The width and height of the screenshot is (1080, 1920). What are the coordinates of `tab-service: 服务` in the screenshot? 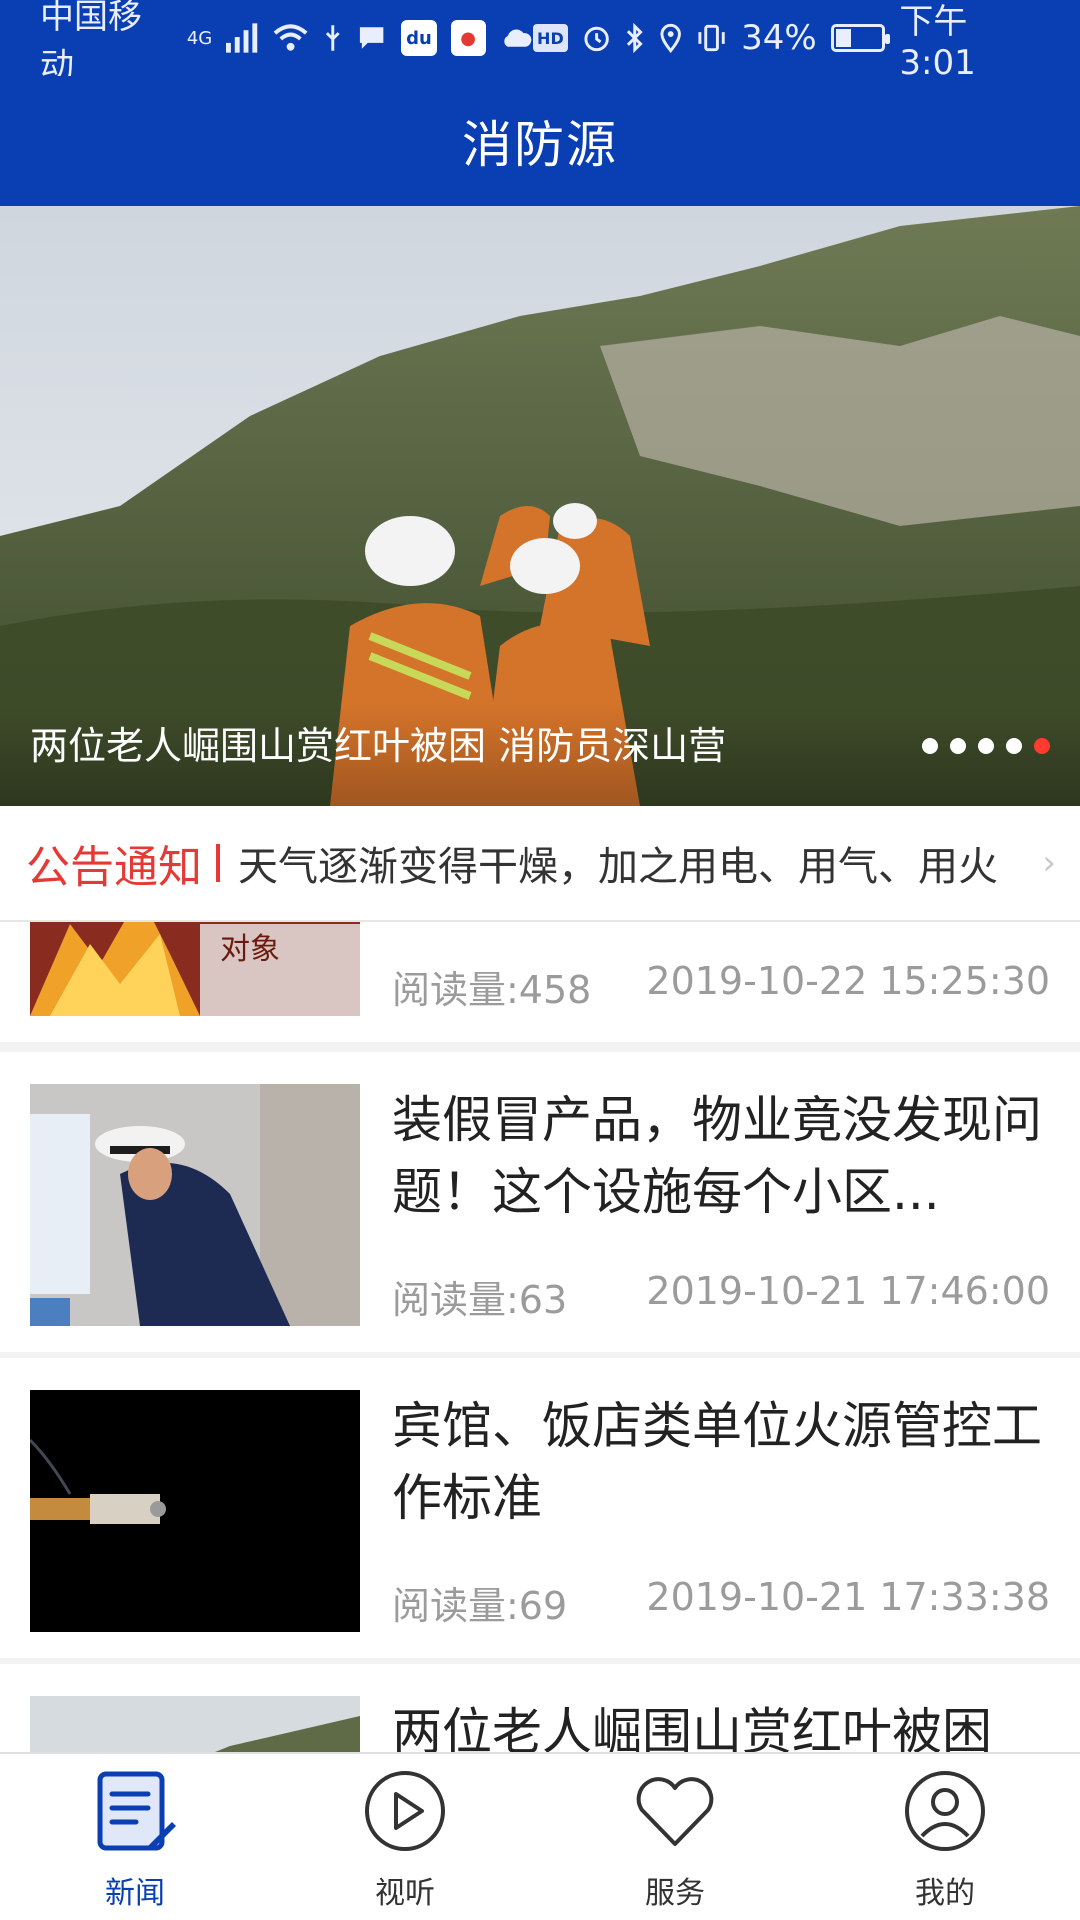 It's located at (675, 1837).